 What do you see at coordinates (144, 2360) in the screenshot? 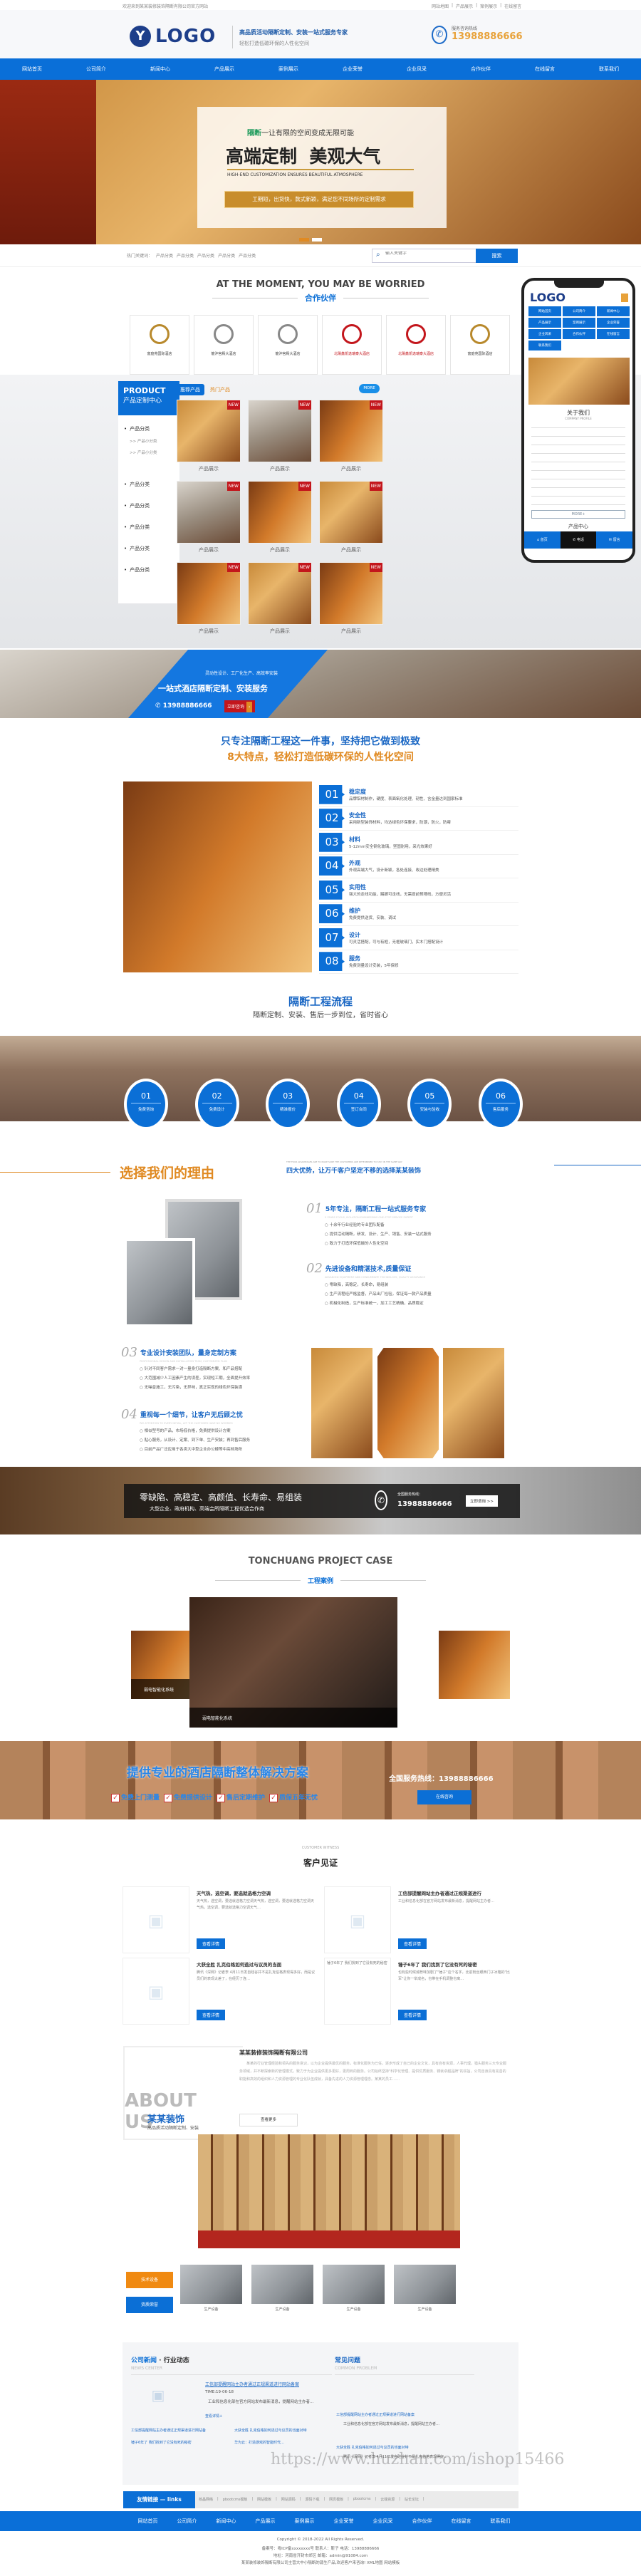
I see `tab-company-news: 公司新闻` at bounding box center [144, 2360].